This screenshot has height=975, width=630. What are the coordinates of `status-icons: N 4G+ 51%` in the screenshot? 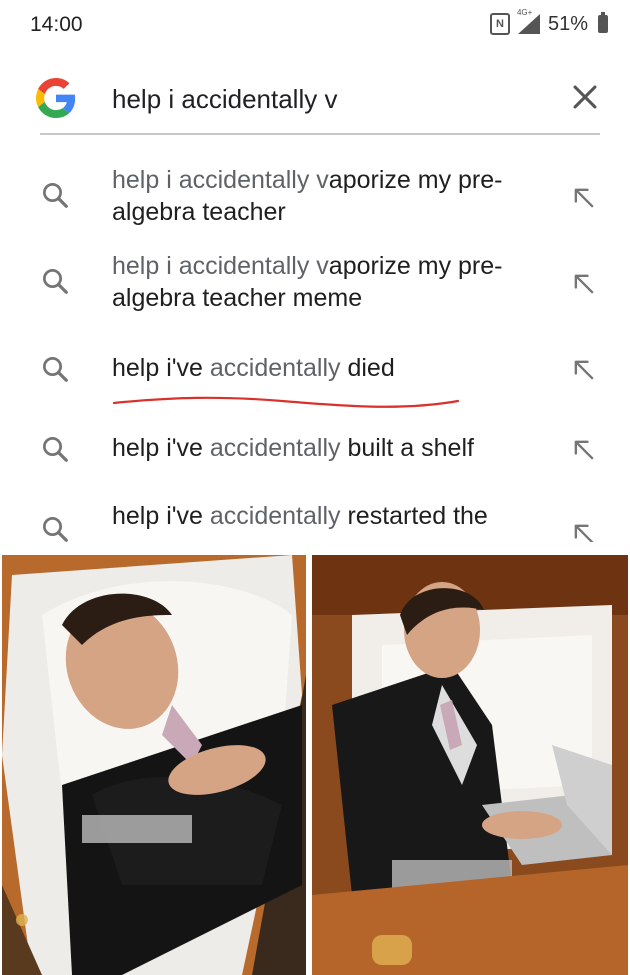 It's located at (548, 22).